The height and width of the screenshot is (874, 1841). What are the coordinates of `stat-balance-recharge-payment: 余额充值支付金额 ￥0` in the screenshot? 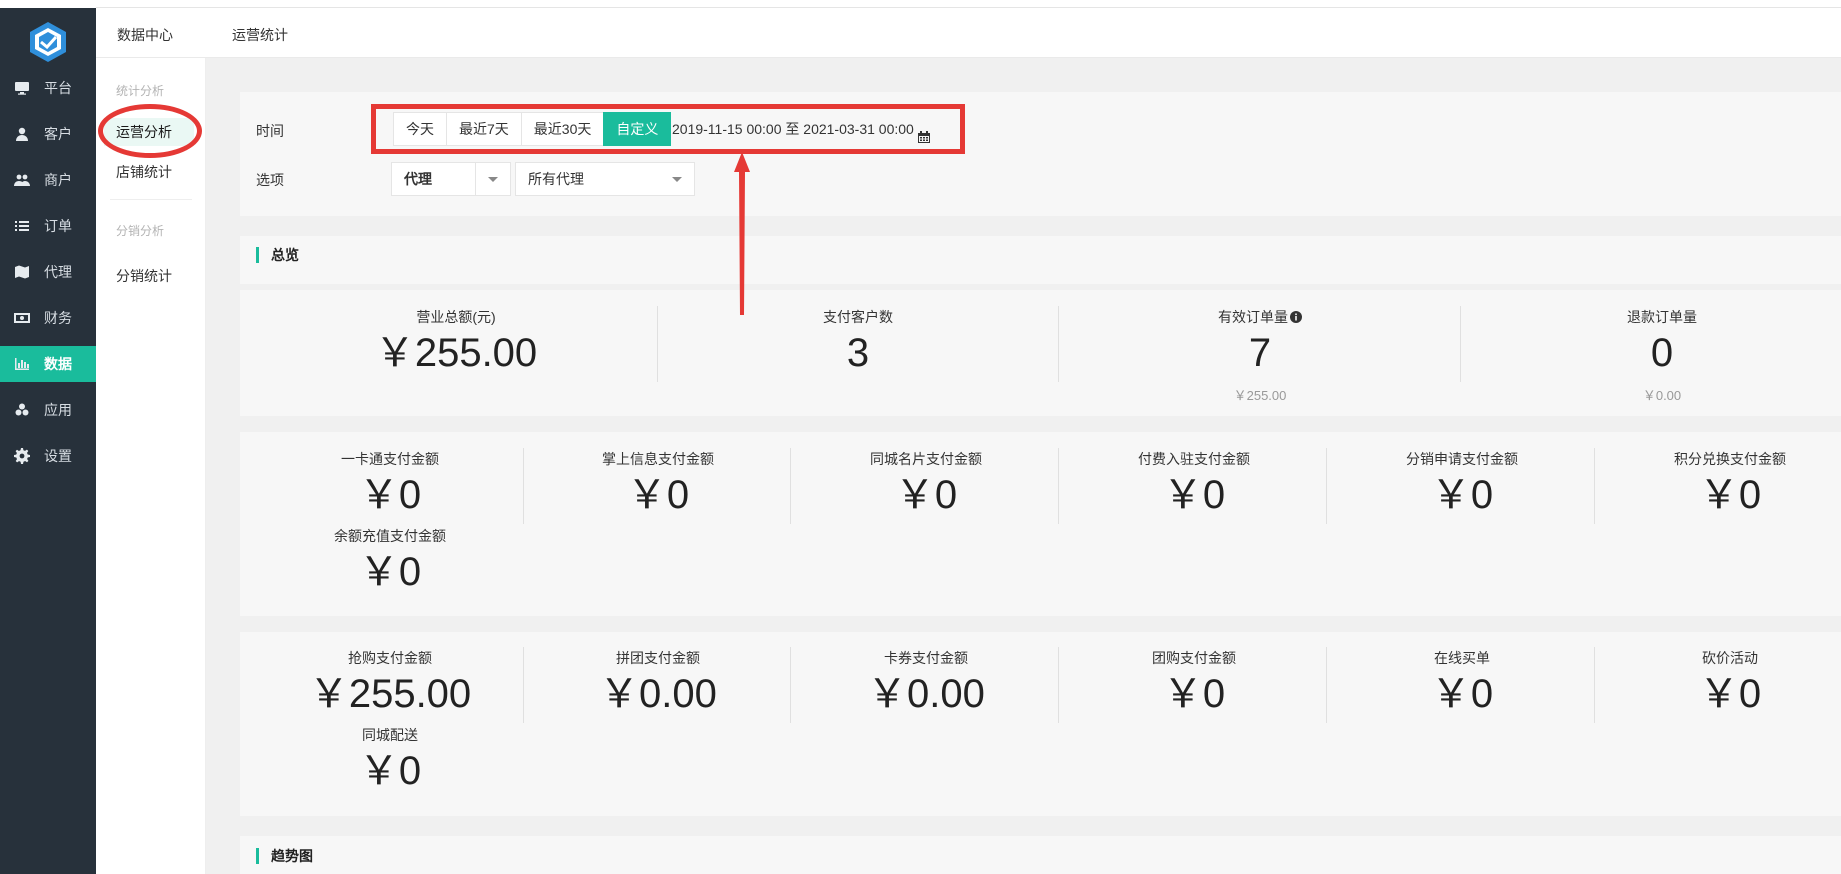 It's located at (390, 561).